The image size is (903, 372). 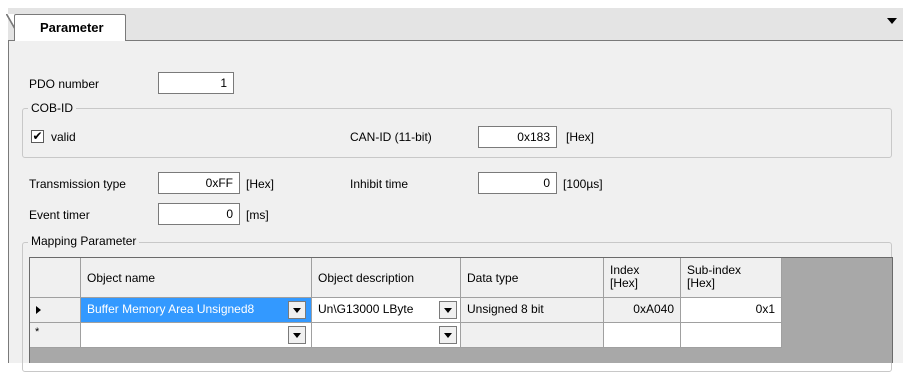 I want to click on event-timer-label: Event timer, so click(x=59, y=215).